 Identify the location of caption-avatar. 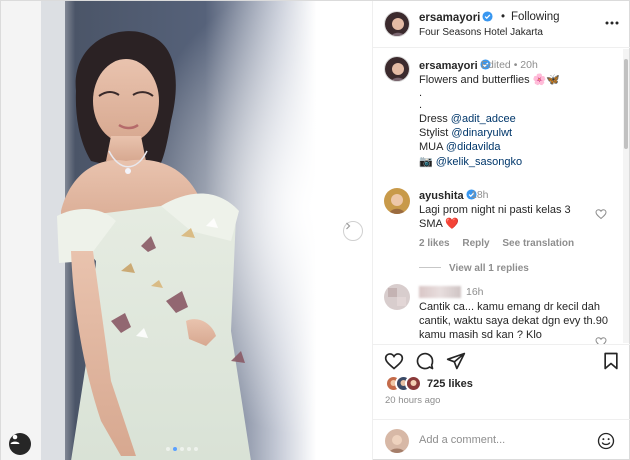
(397, 69).